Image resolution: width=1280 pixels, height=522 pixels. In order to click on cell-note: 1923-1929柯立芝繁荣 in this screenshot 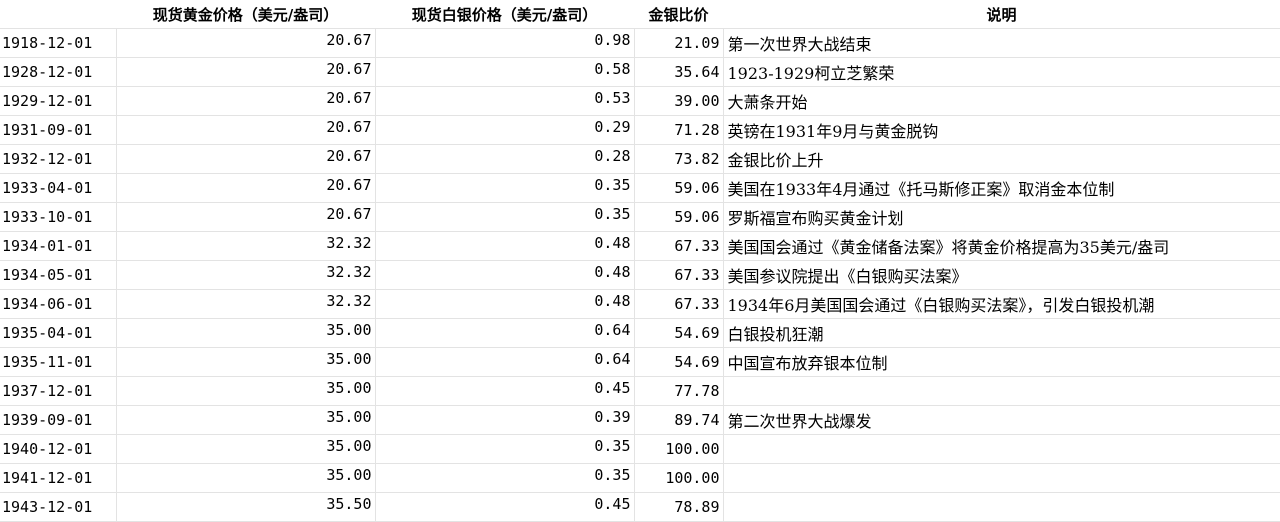, I will do `click(1001, 72)`.